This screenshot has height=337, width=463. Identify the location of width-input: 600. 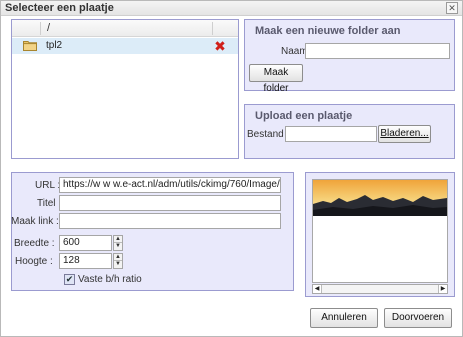
(85, 243).